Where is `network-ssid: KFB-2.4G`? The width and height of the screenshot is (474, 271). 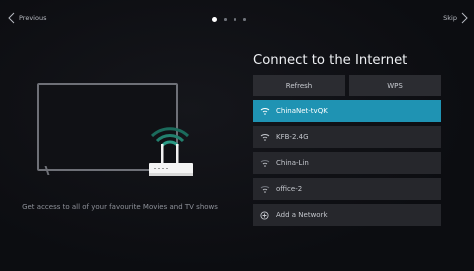 network-ssid: KFB-2.4G is located at coordinates (292, 137).